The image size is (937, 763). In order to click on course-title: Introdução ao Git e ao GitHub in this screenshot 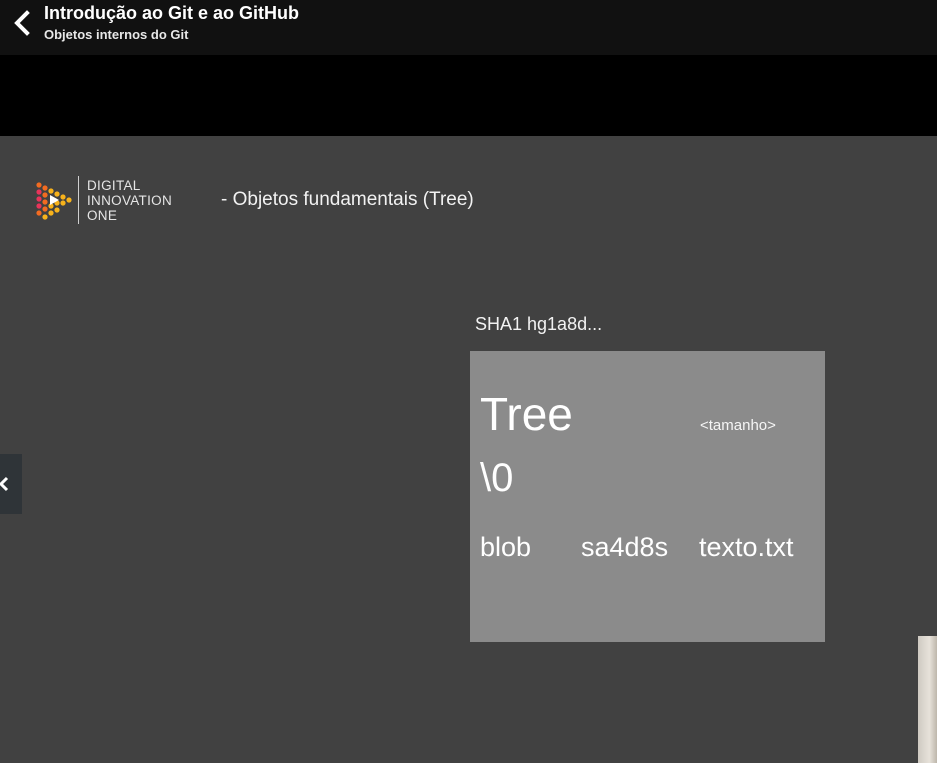, I will do `click(172, 13)`.